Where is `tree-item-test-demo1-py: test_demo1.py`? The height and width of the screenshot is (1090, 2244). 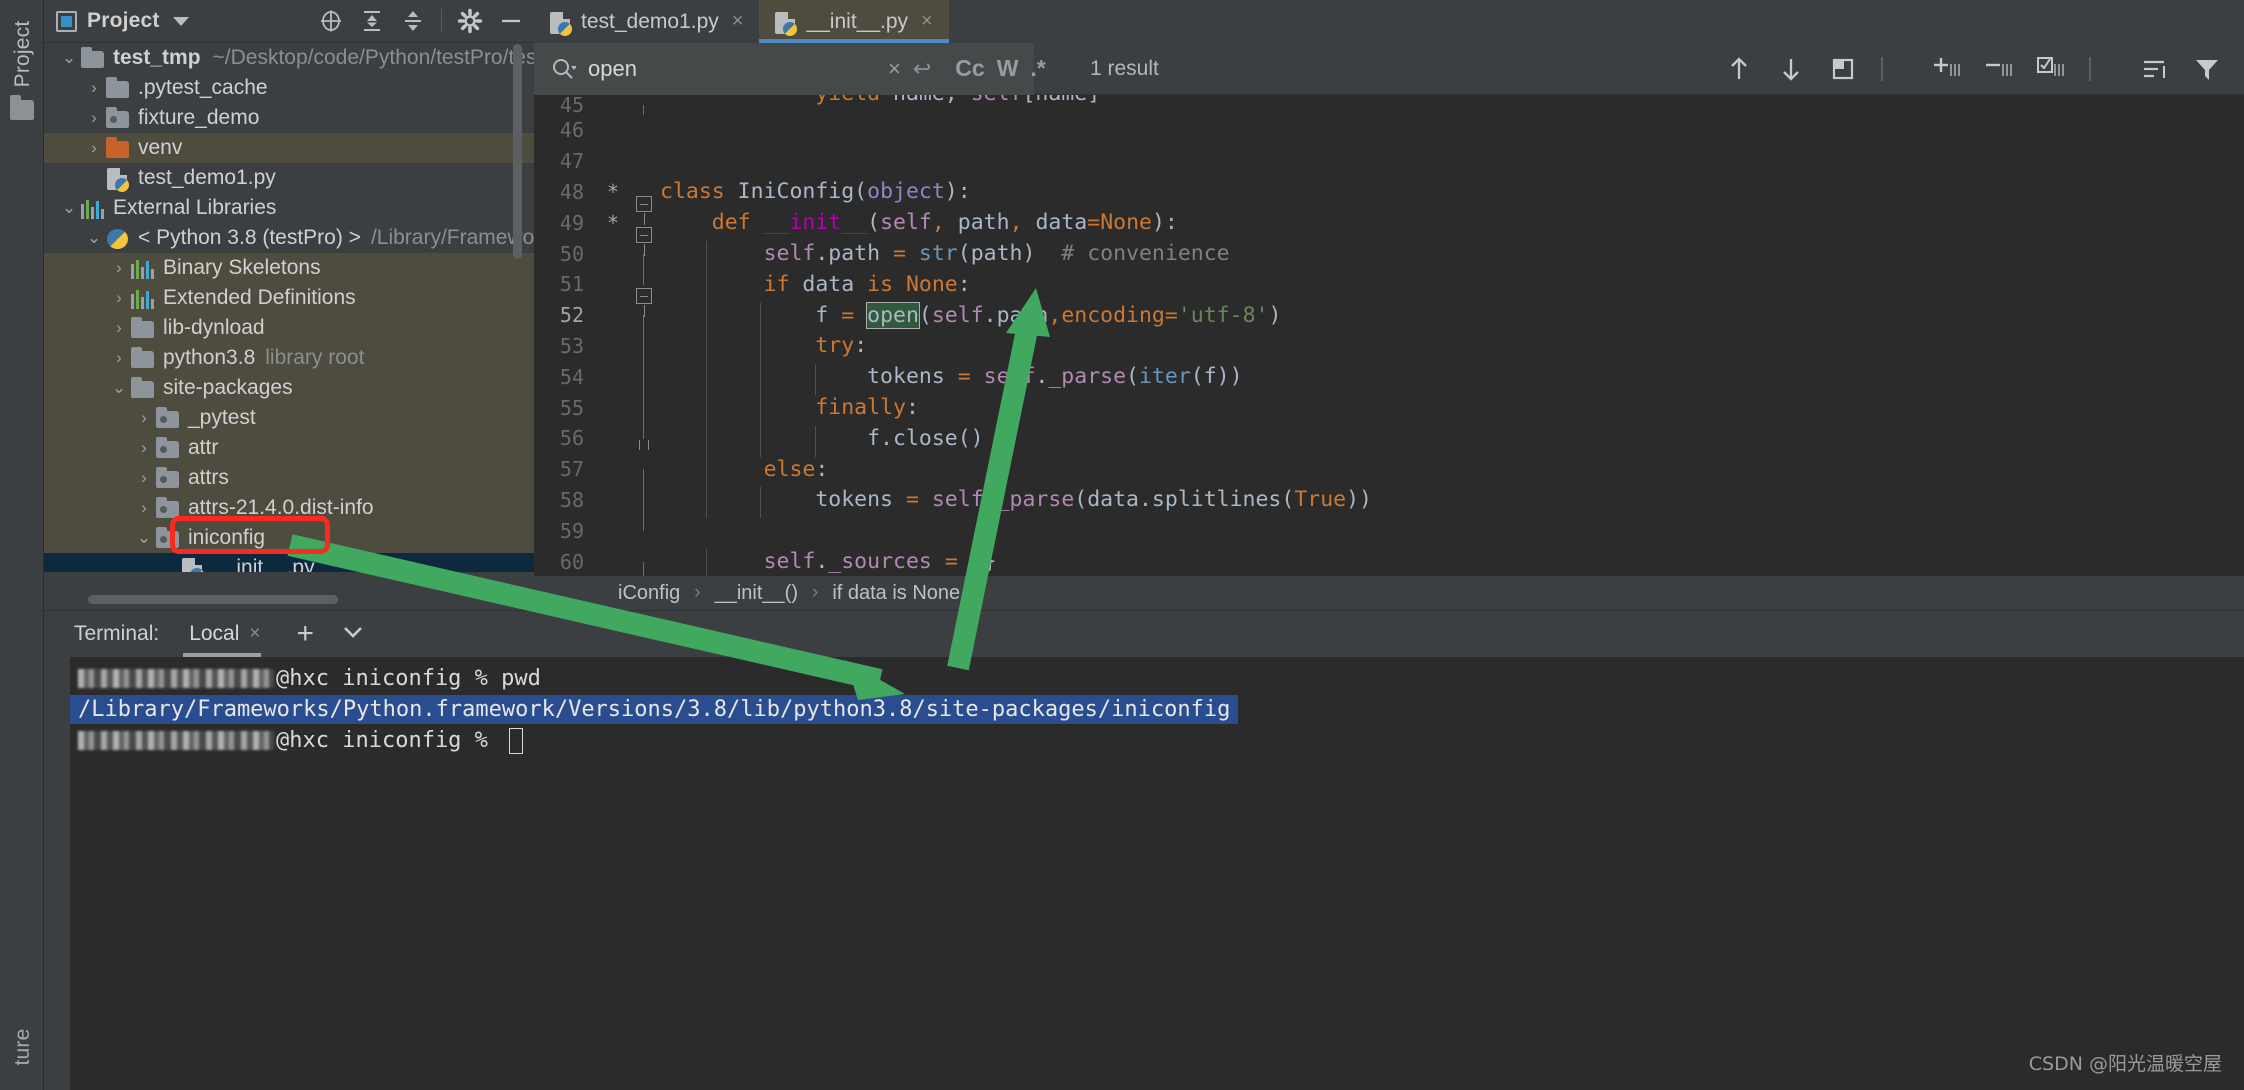 tree-item-test-demo1-py: test_demo1.py is located at coordinates (289, 178).